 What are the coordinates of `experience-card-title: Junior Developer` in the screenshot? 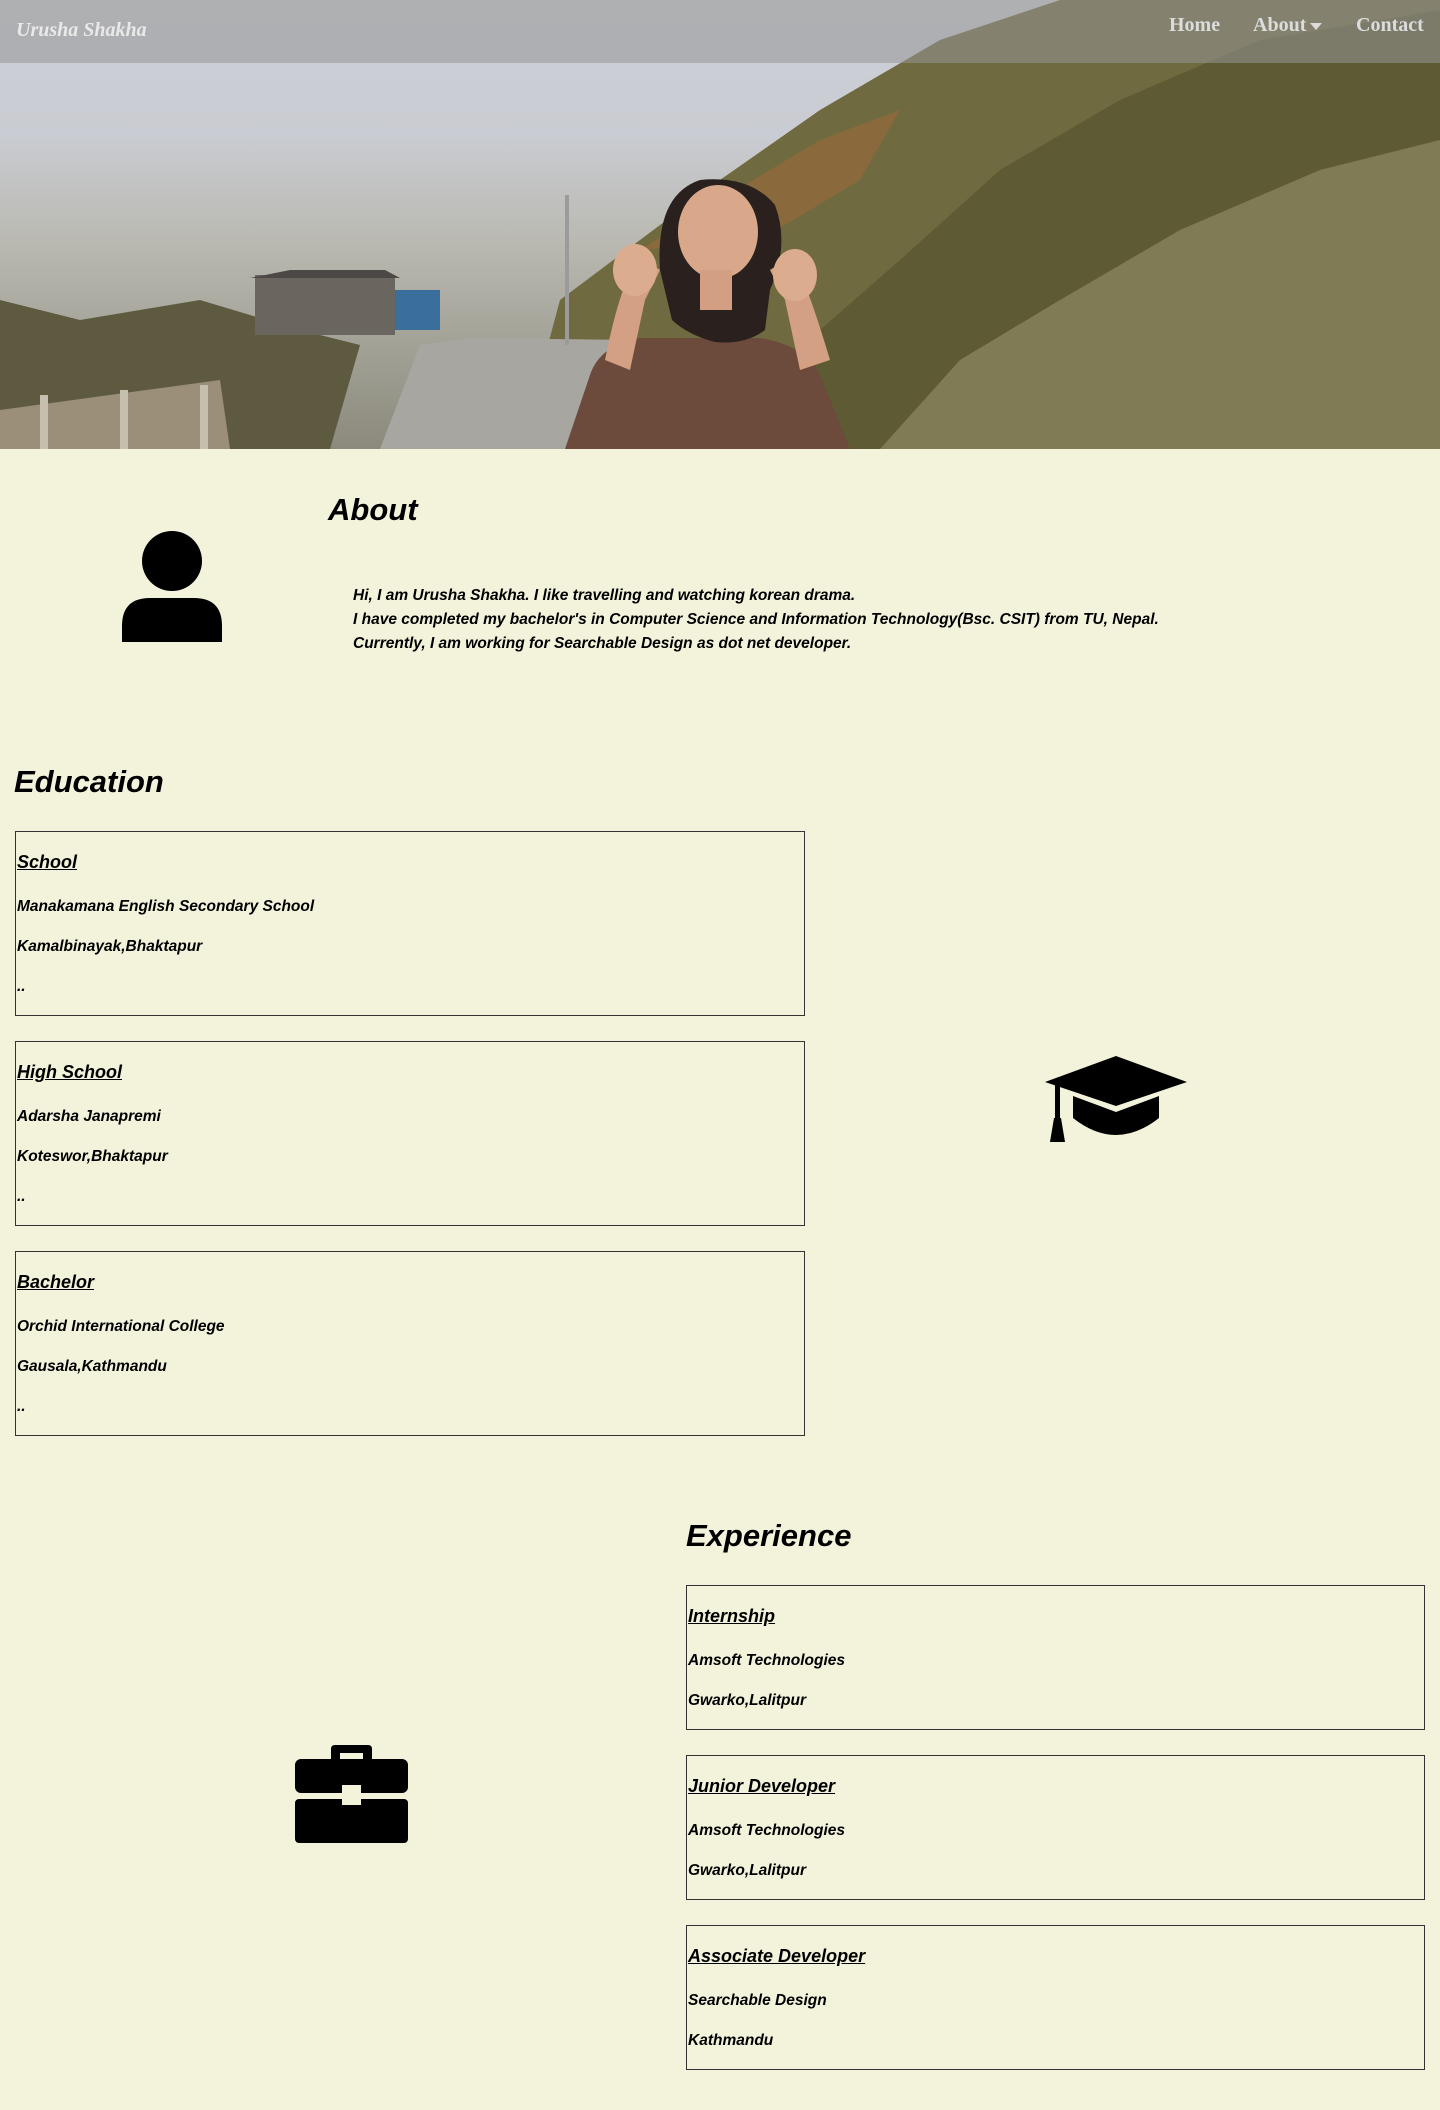 It's located at (762, 1786).